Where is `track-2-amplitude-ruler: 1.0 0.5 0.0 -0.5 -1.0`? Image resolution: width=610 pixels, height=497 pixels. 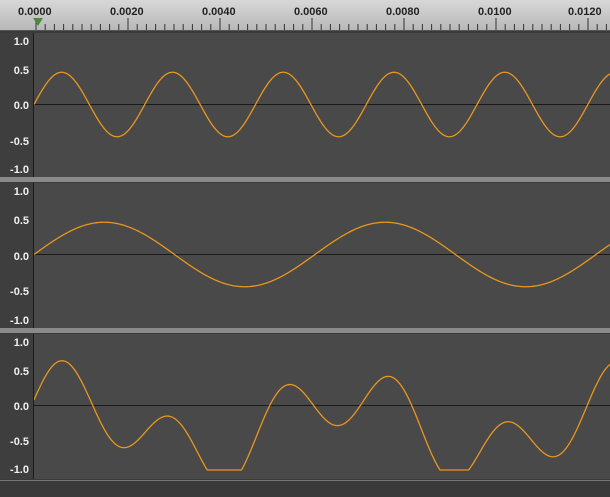 track-2-amplitude-ruler: 1.0 0.5 0.0 -0.5 -1.0 is located at coordinates (17, 255).